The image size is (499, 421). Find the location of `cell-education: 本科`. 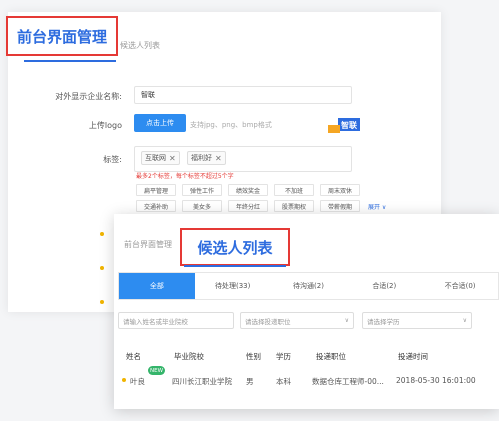

cell-education: 本科 is located at coordinates (283, 381).